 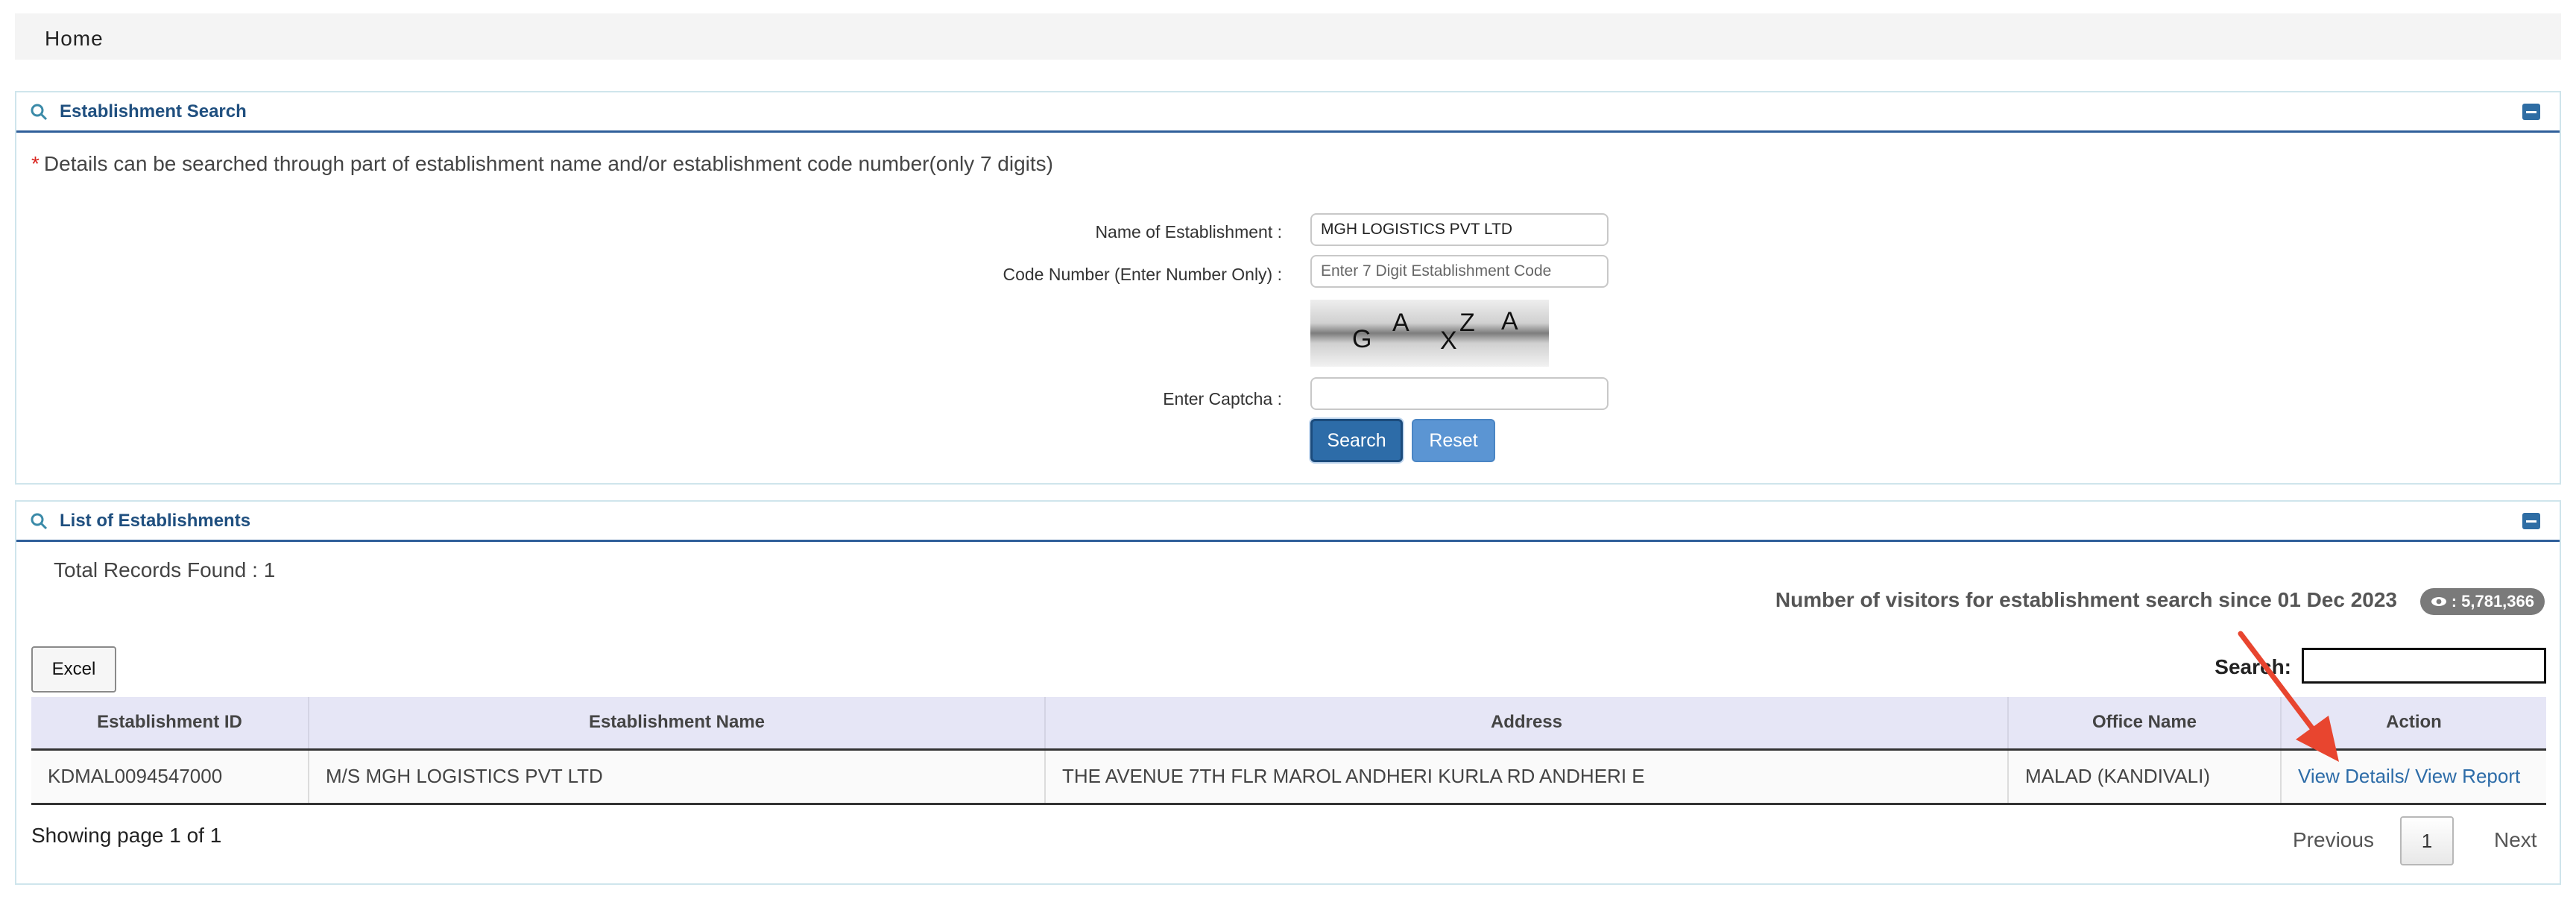 I want to click on reset-button: Reset, so click(x=1454, y=440).